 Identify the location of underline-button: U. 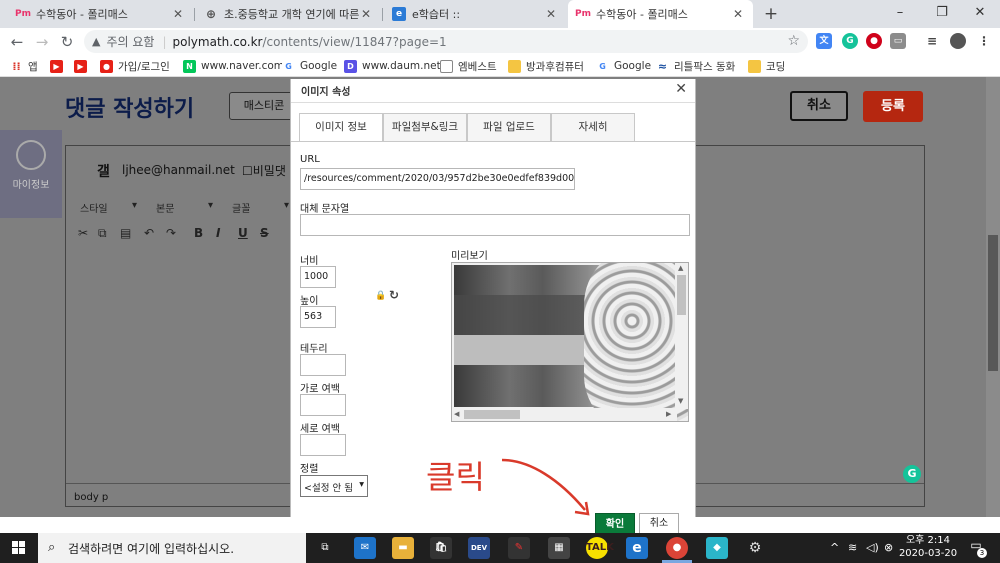
(243, 233).